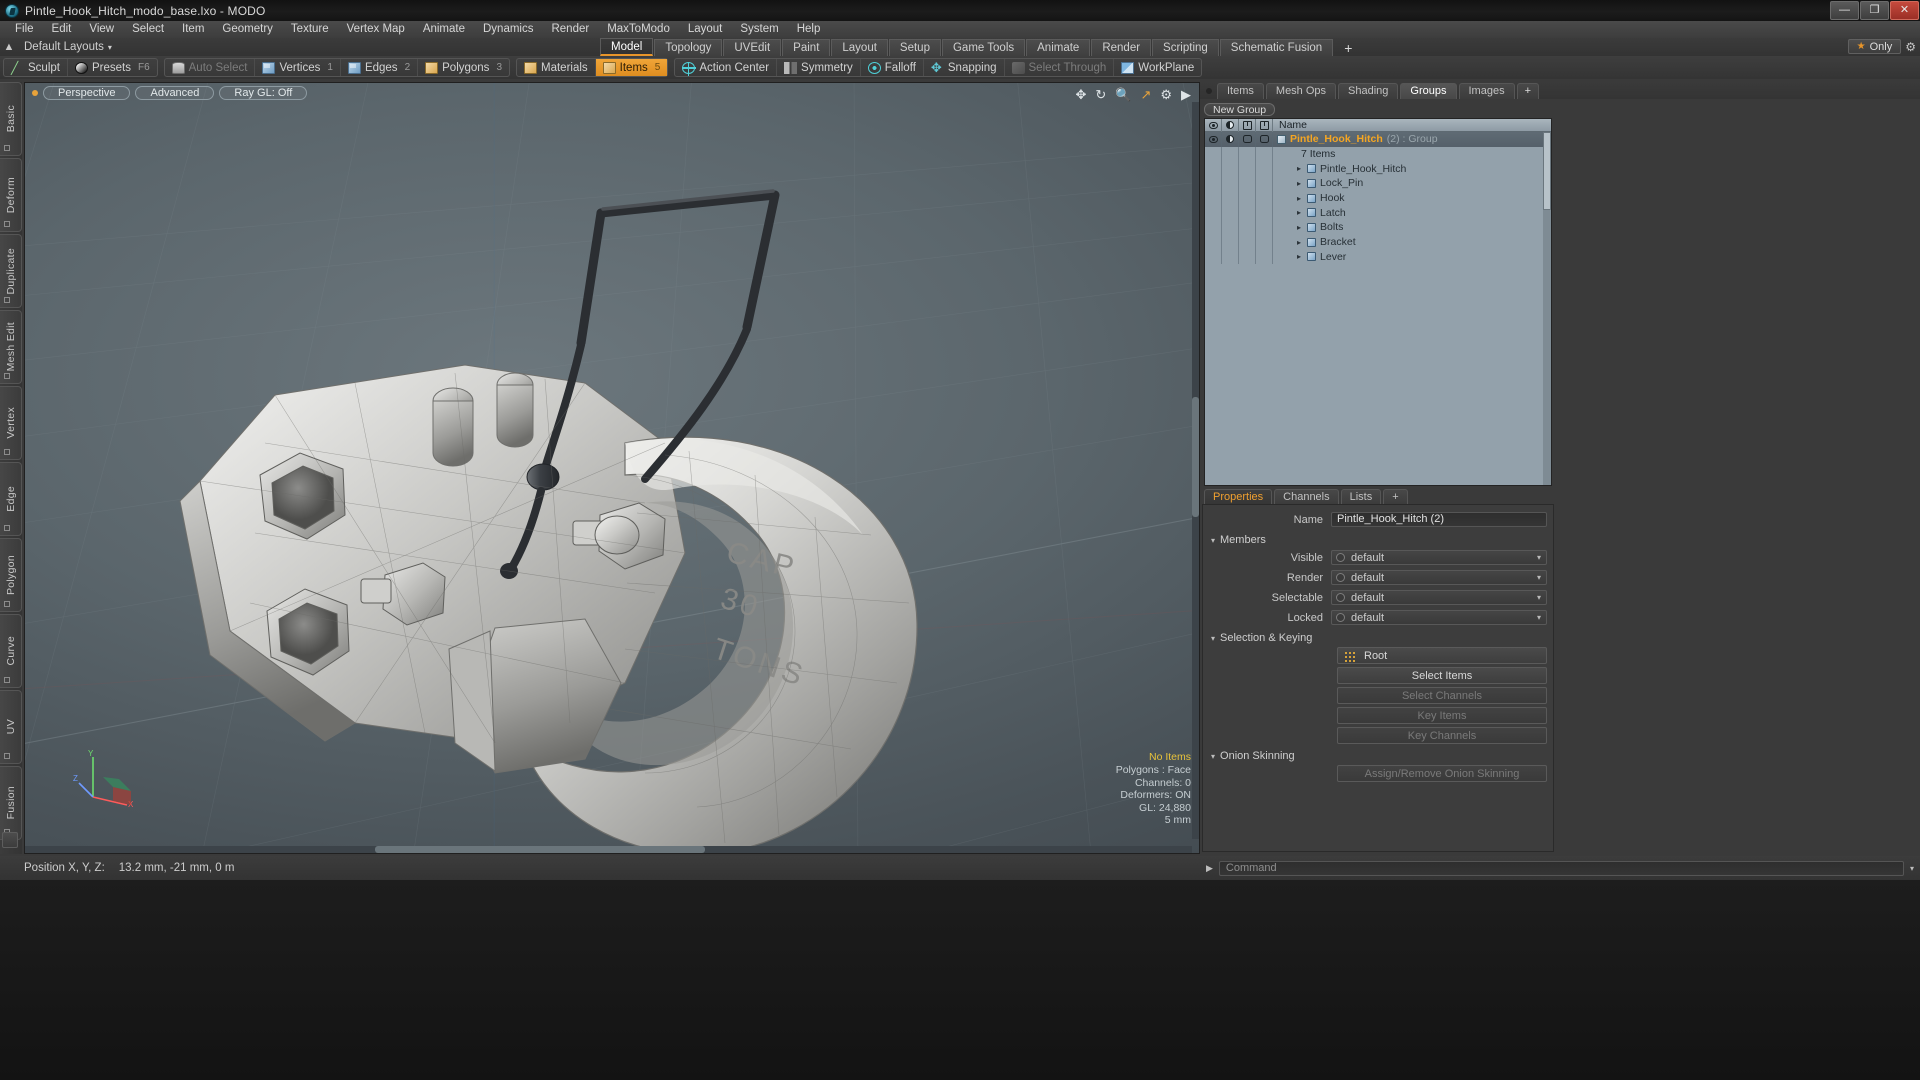  Describe the element at coordinates (1439, 577) in the screenshot. I see `property-select-render: default ▾` at that location.